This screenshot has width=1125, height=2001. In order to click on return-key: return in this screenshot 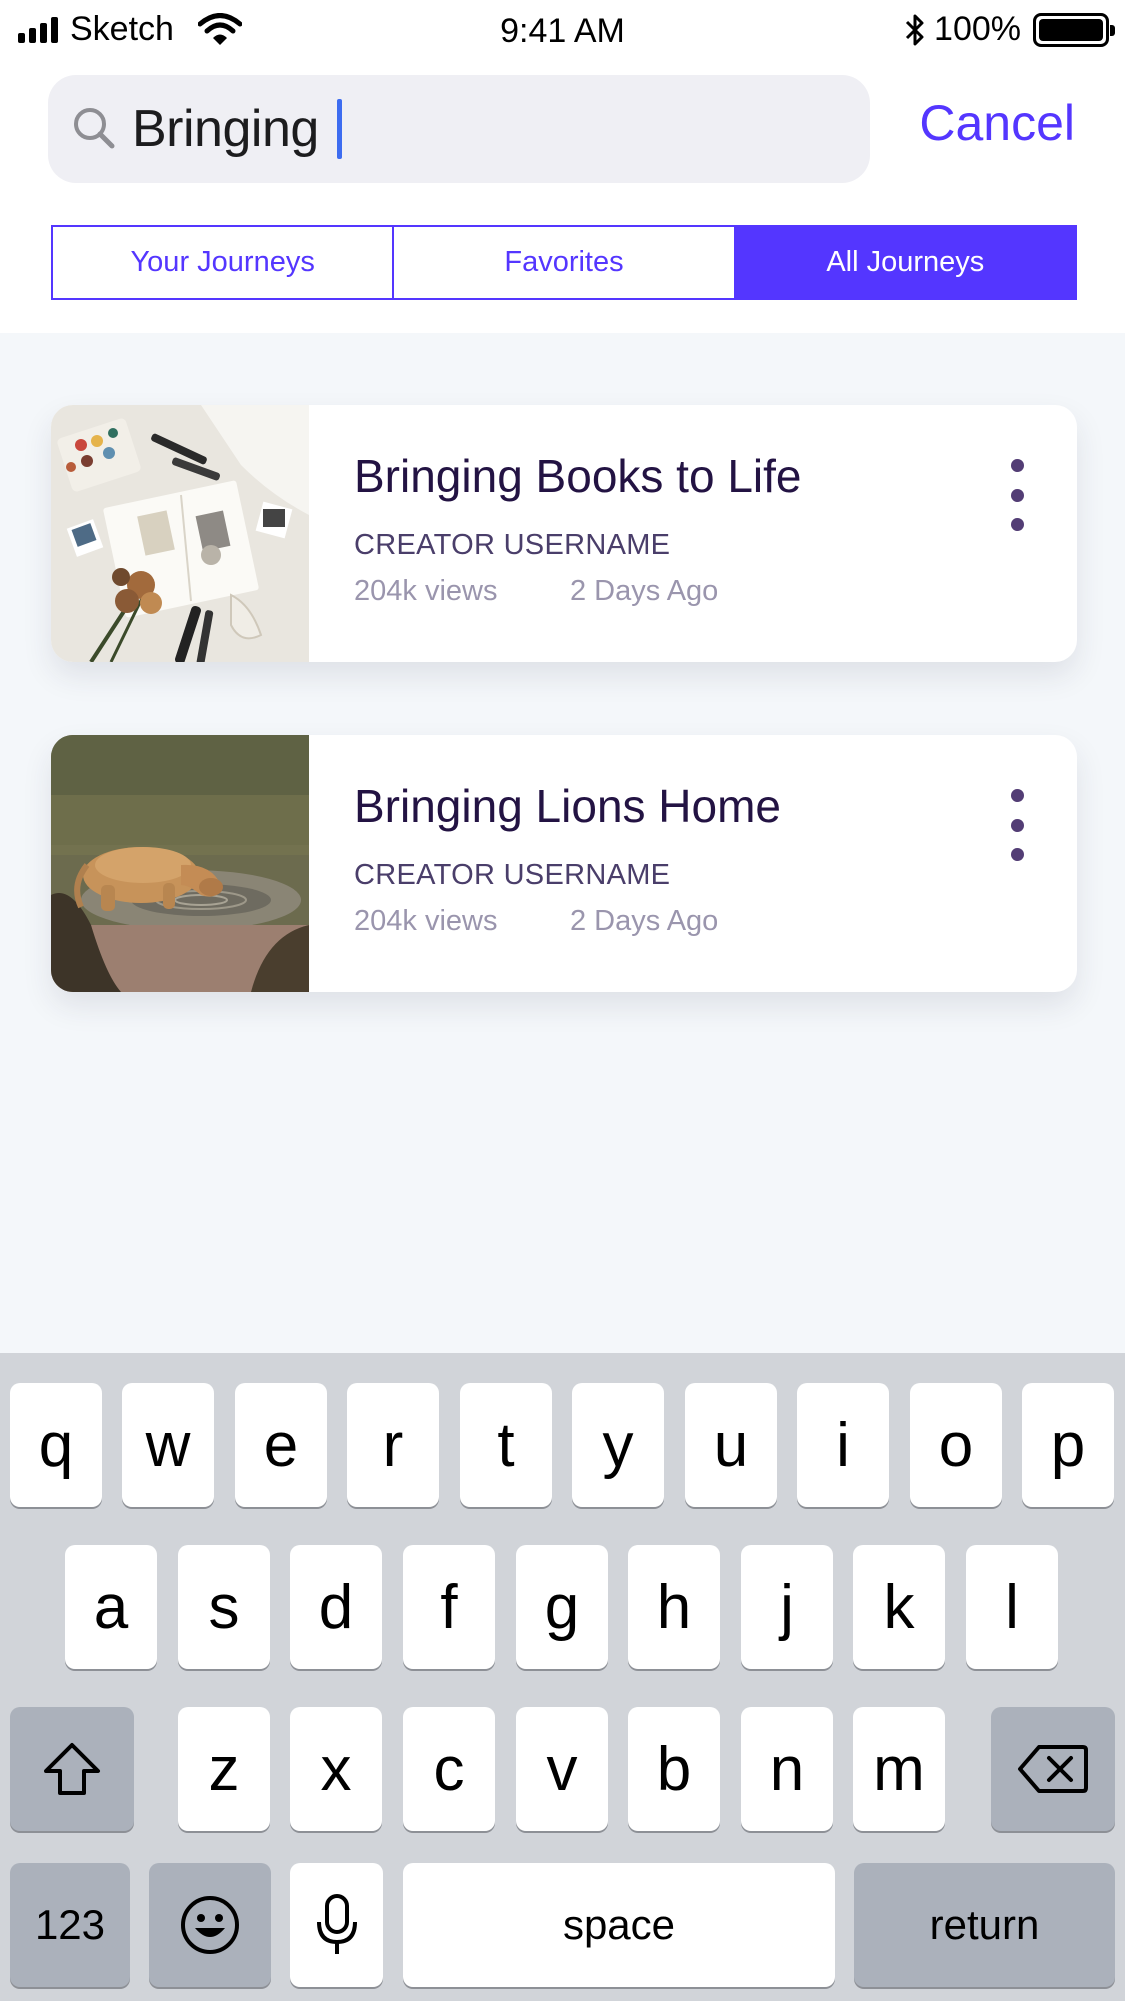, I will do `click(984, 1925)`.